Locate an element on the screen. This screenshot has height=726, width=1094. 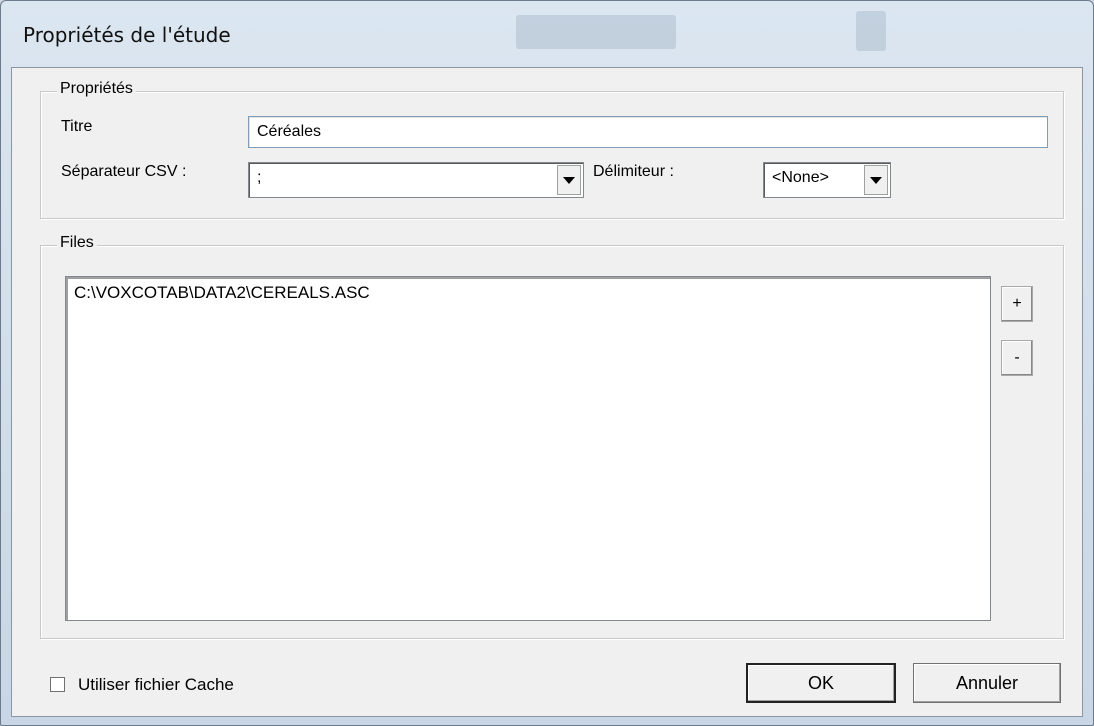
title-bar-reflection is located at coordinates (596, 32).